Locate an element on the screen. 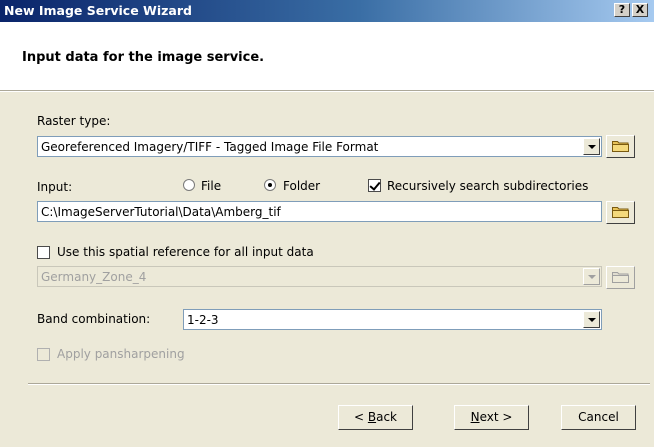 The width and height of the screenshot is (654, 447). recursive-checkbox-label: Recursively search subdirectories is located at coordinates (487, 186).